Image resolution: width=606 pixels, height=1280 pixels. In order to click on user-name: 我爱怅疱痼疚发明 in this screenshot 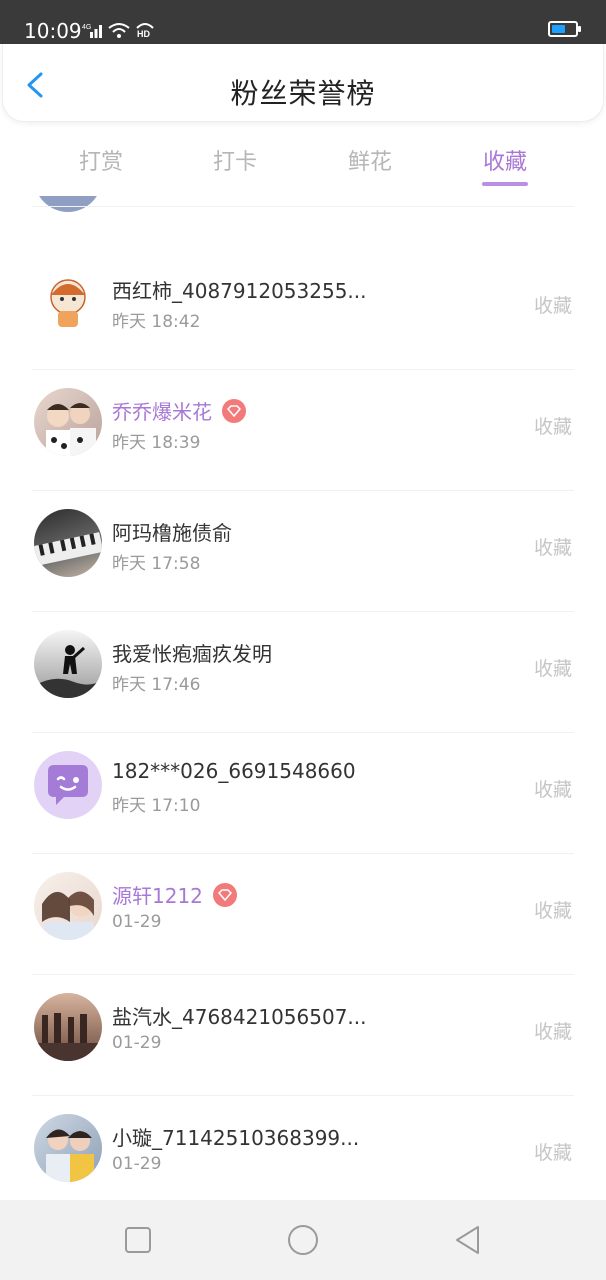, I will do `click(192, 654)`.